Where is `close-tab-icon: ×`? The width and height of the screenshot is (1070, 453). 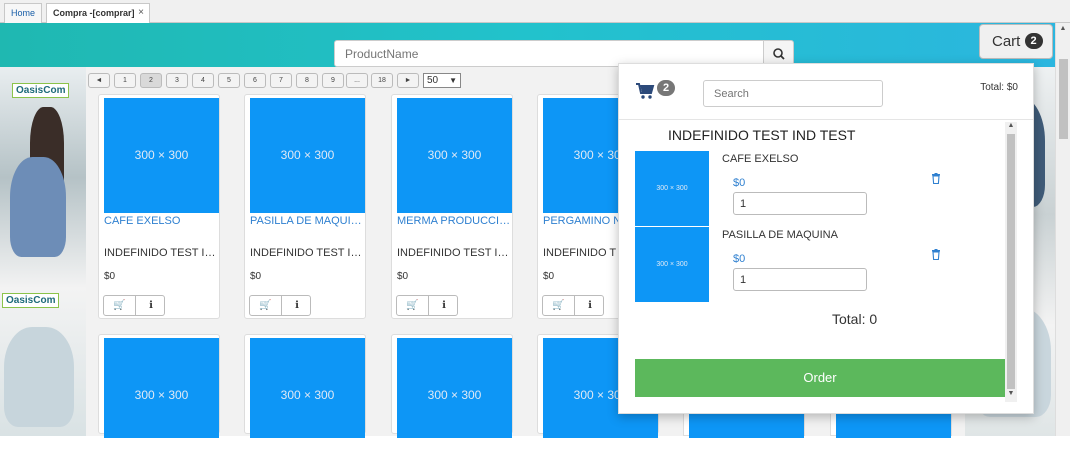 close-tab-icon: × is located at coordinates (141, 13).